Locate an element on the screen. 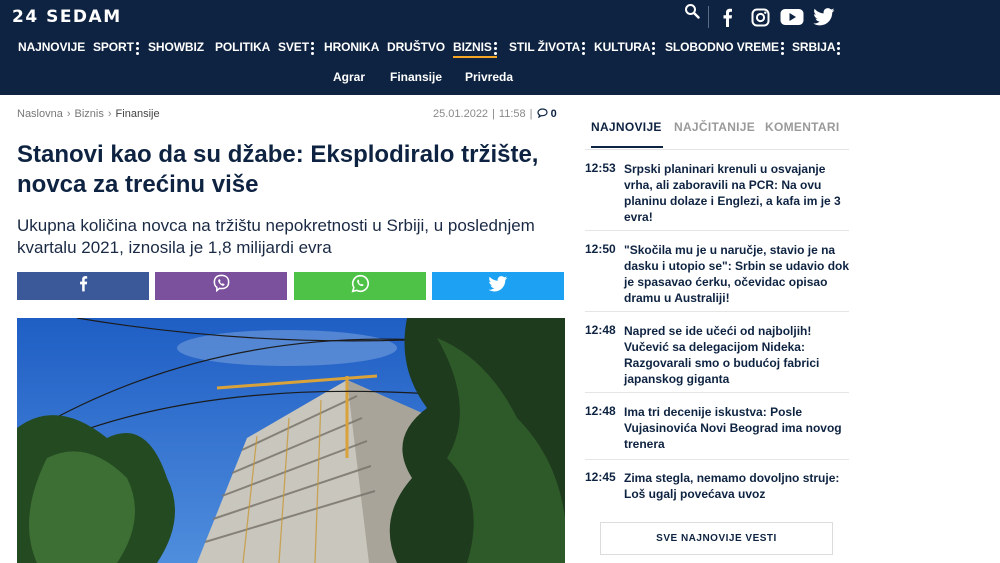  subnav-item-agrar: Agrar is located at coordinates (349, 77).